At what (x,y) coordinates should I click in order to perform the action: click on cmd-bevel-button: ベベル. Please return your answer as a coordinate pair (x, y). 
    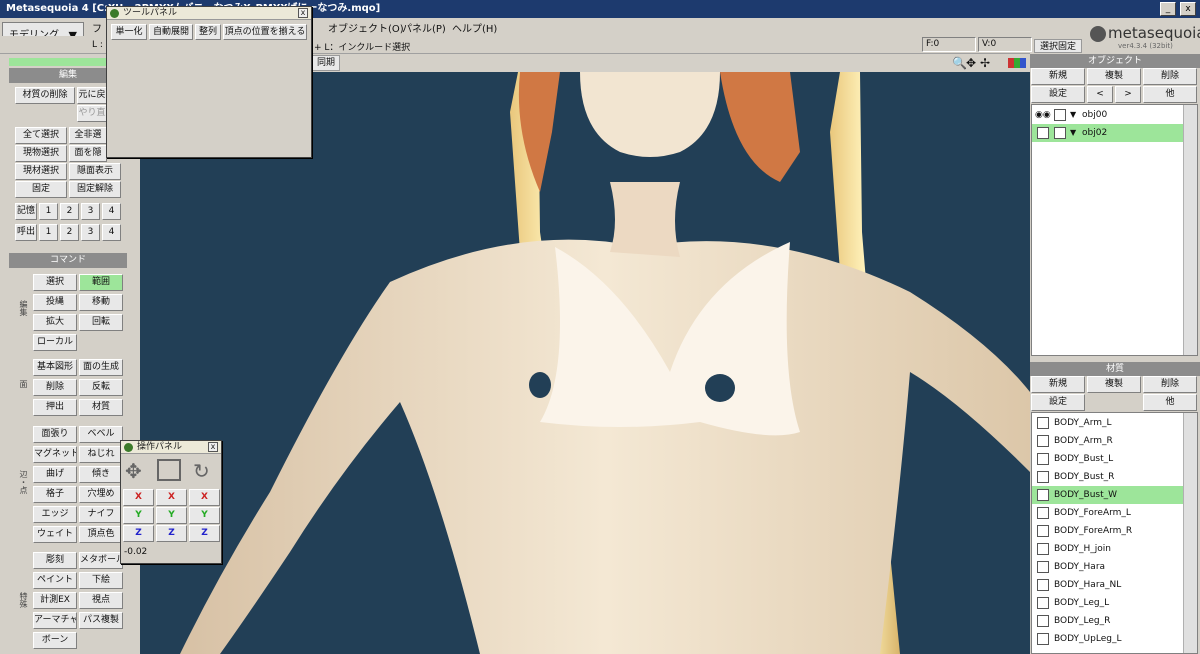
    Looking at the image, I should click on (101, 434).